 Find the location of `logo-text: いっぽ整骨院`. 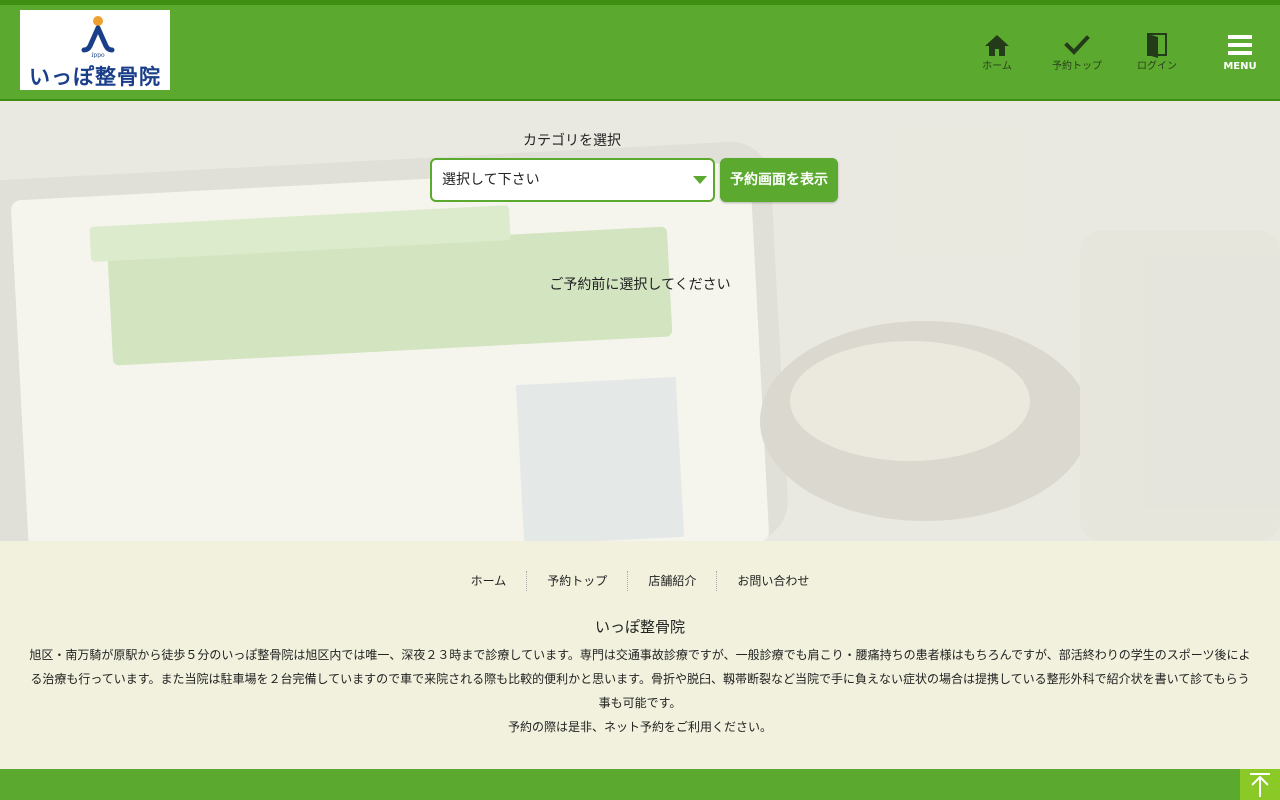

logo-text: いっぽ整骨院 is located at coordinates (95, 76).